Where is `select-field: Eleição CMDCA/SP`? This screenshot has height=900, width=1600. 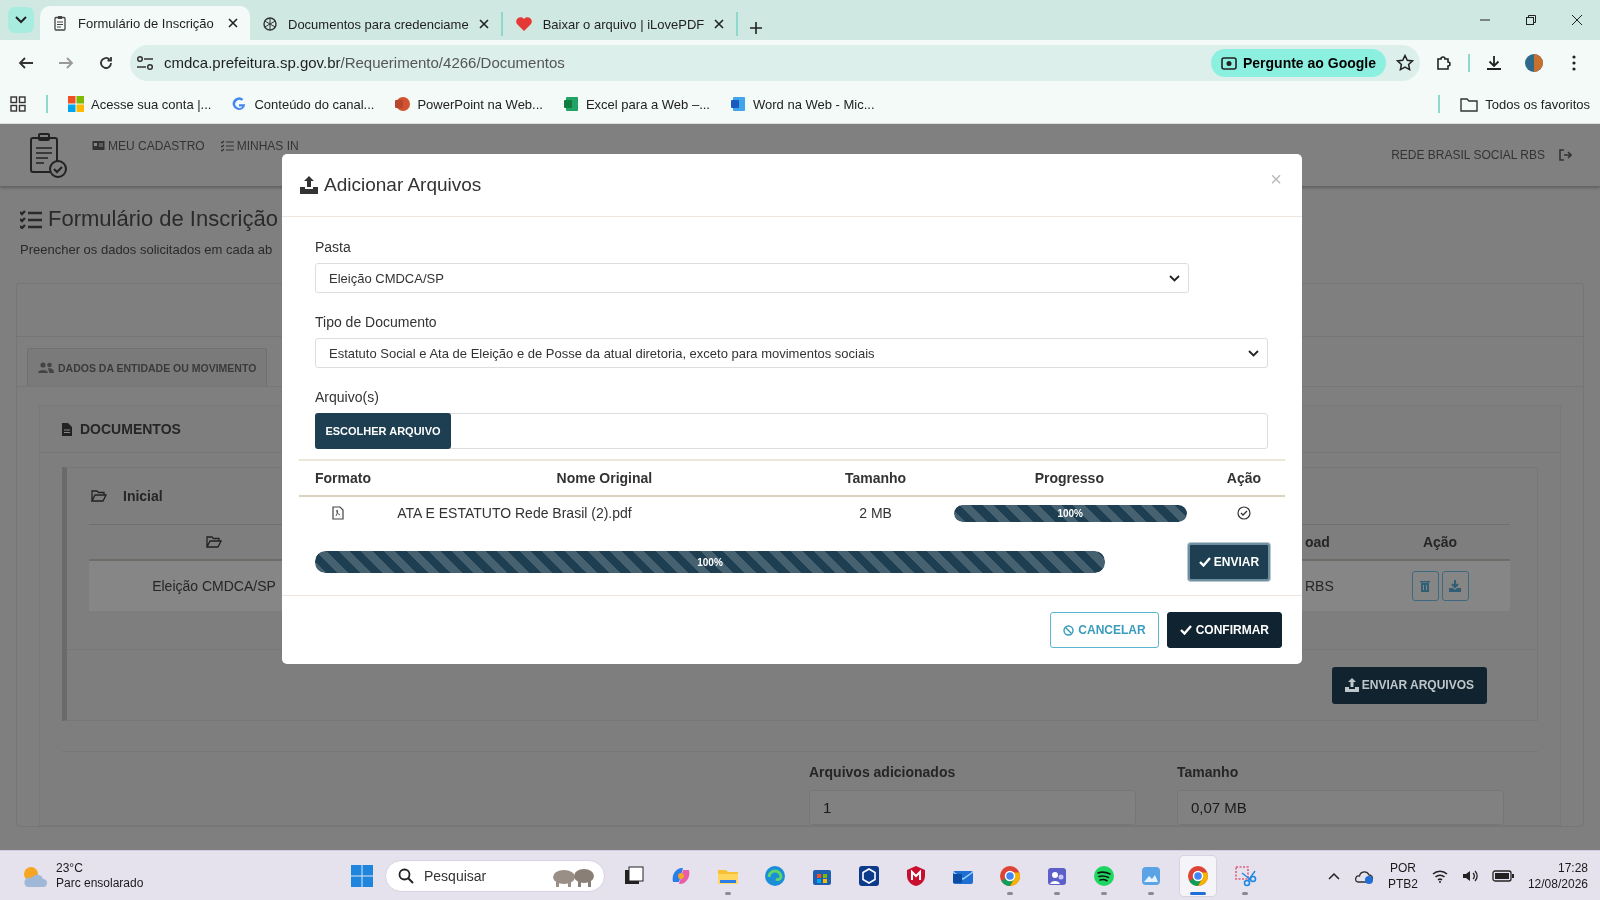 select-field: Eleição CMDCA/SP is located at coordinates (752, 278).